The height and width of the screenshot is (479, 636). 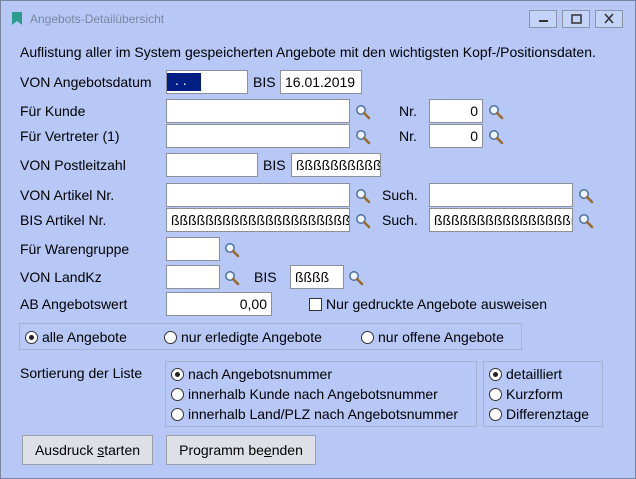 What do you see at coordinates (534, 394) in the screenshot?
I see `detail-option-label: Kurzform` at bounding box center [534, 394].